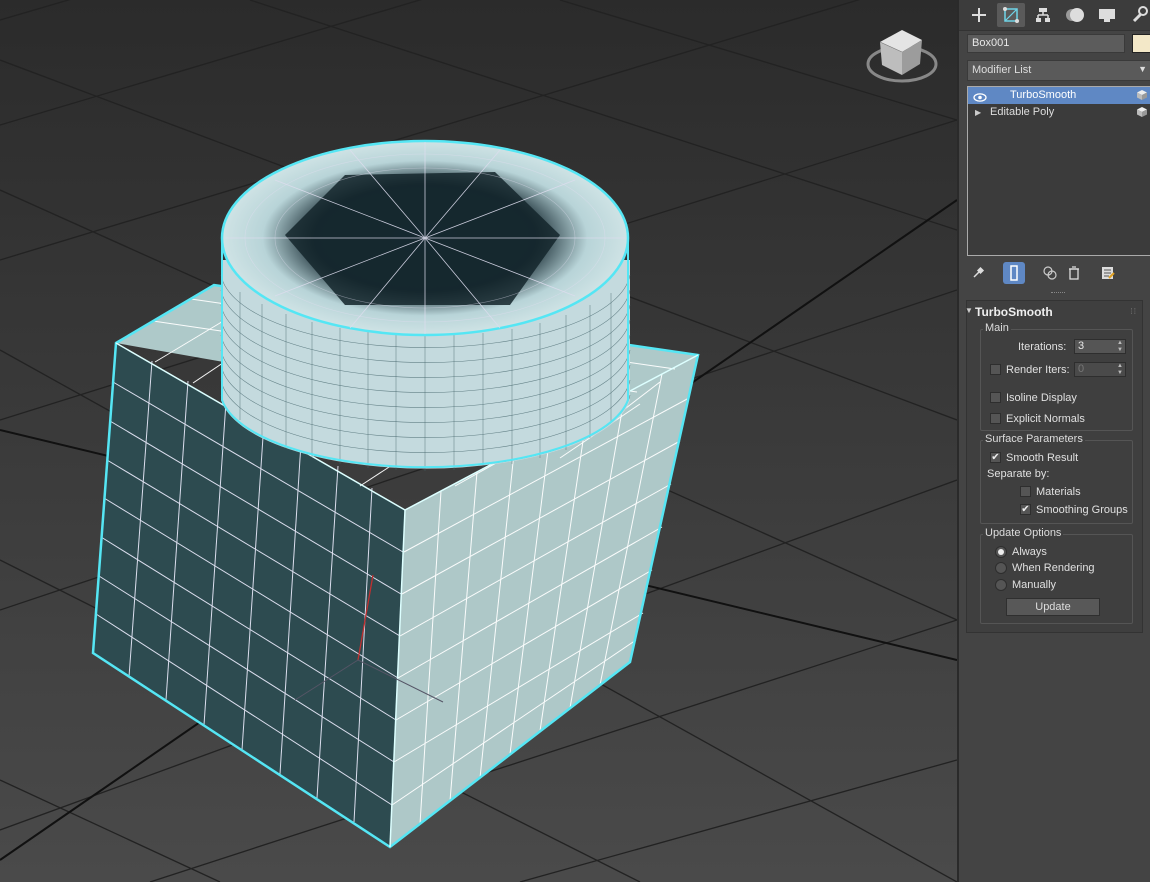  I want to click on modifier-list-dropdown: Modifier List ▼, so click(1058, 70).